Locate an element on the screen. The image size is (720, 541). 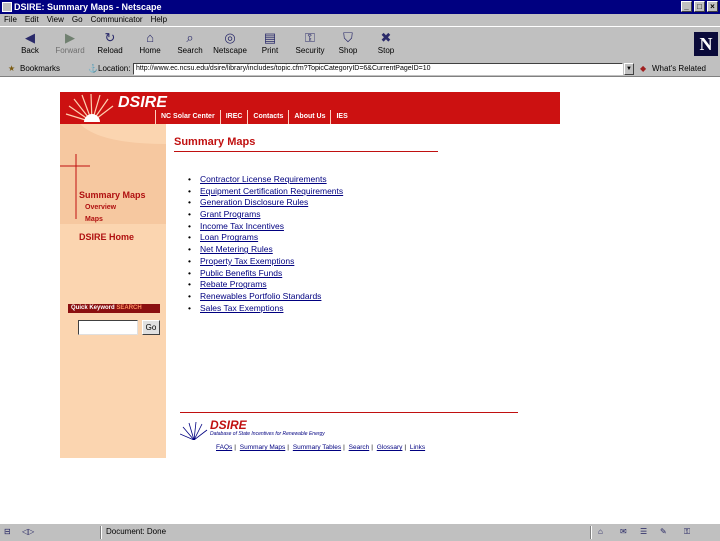
home-button: ⌂ Home is located at coordinates (150, 45).